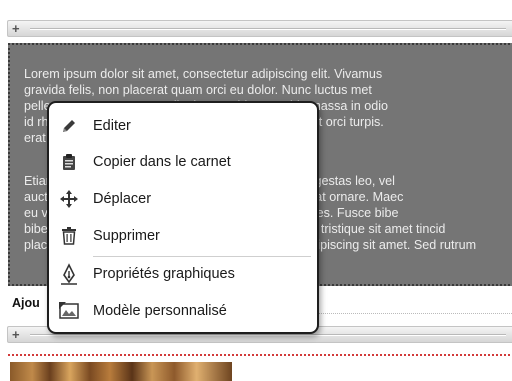 Image resolution: width=512 pixels, height=381 pixels. Describe the element at coordinates (183, 236) in the screenshot. I see `menu-item-supprimer: Supprimer` at that location.